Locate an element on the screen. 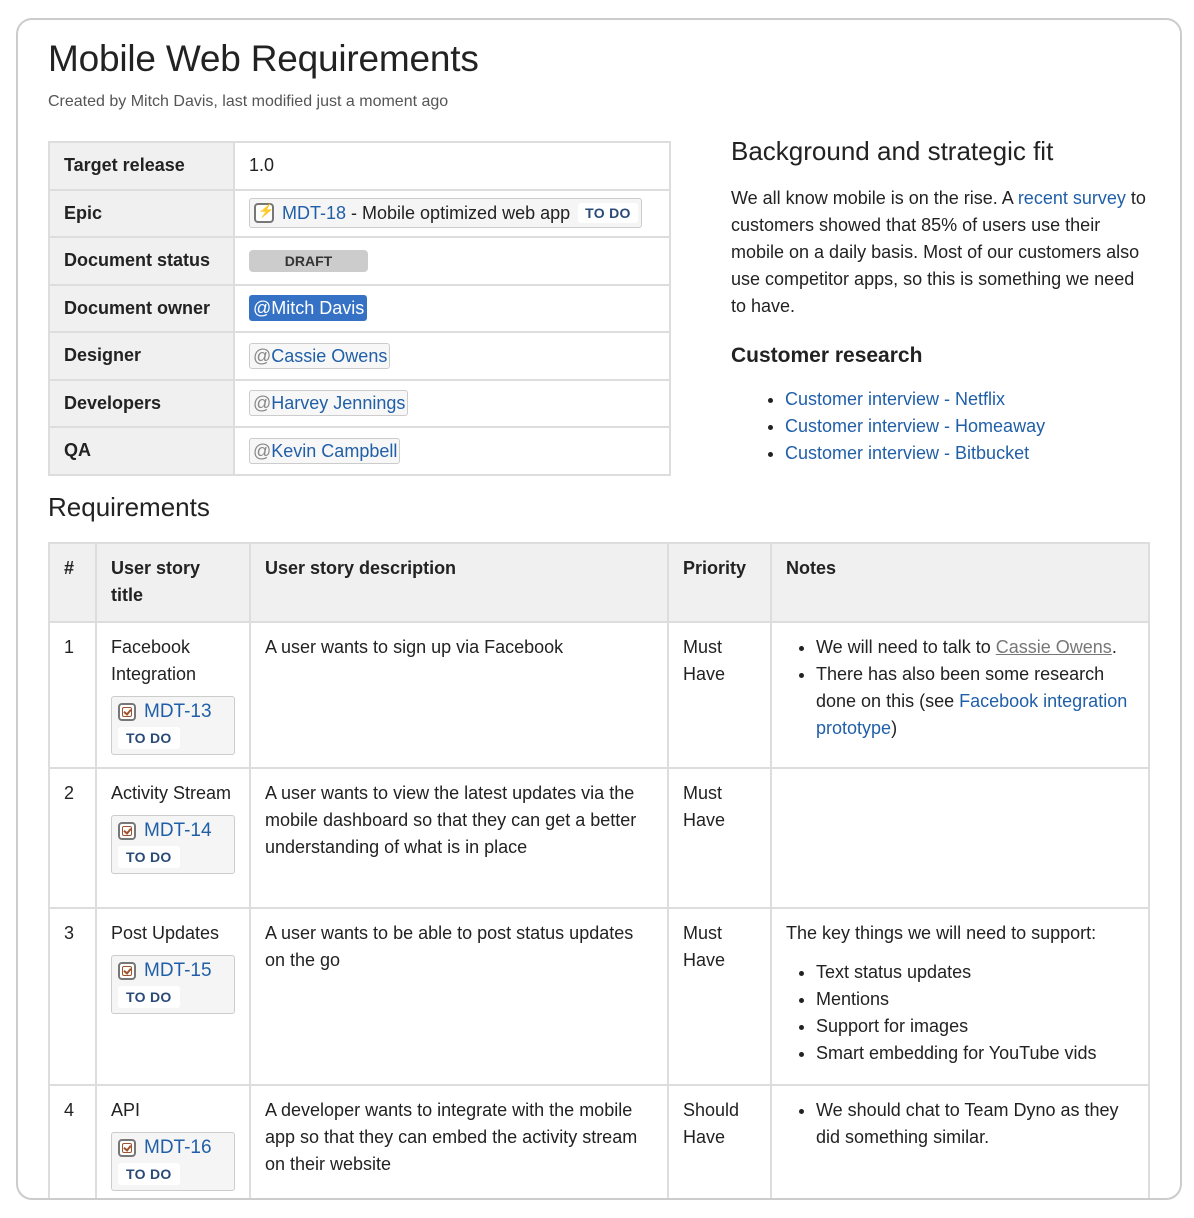  column-header-notes: Notes is located at coordinates (960, 582).